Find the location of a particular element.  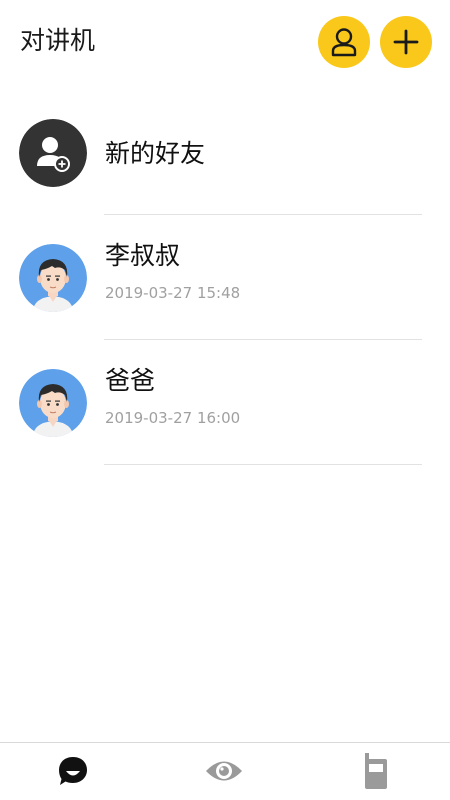

chat-bubble-icon is located at coordinates (73, 771).